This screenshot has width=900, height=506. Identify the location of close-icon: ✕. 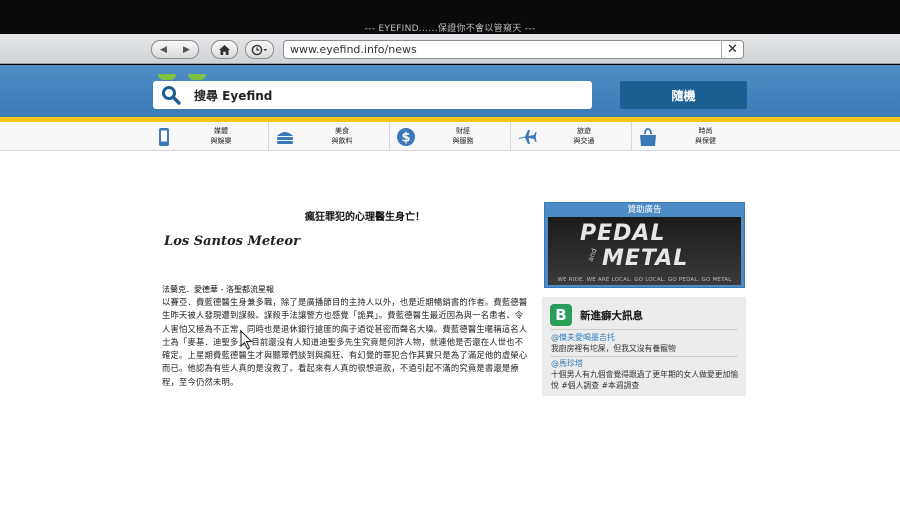
(732, 49).